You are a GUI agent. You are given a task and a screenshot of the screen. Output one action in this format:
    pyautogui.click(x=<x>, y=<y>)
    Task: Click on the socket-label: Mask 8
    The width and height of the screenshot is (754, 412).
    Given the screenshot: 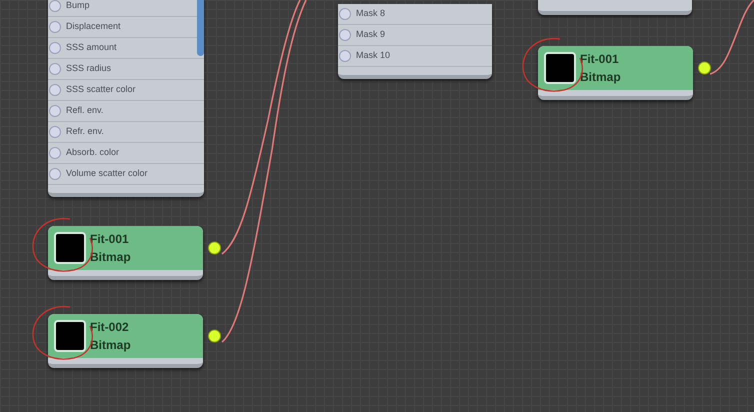 What is the action you would take?
    pyautogui.click(x=371, y=13)
    